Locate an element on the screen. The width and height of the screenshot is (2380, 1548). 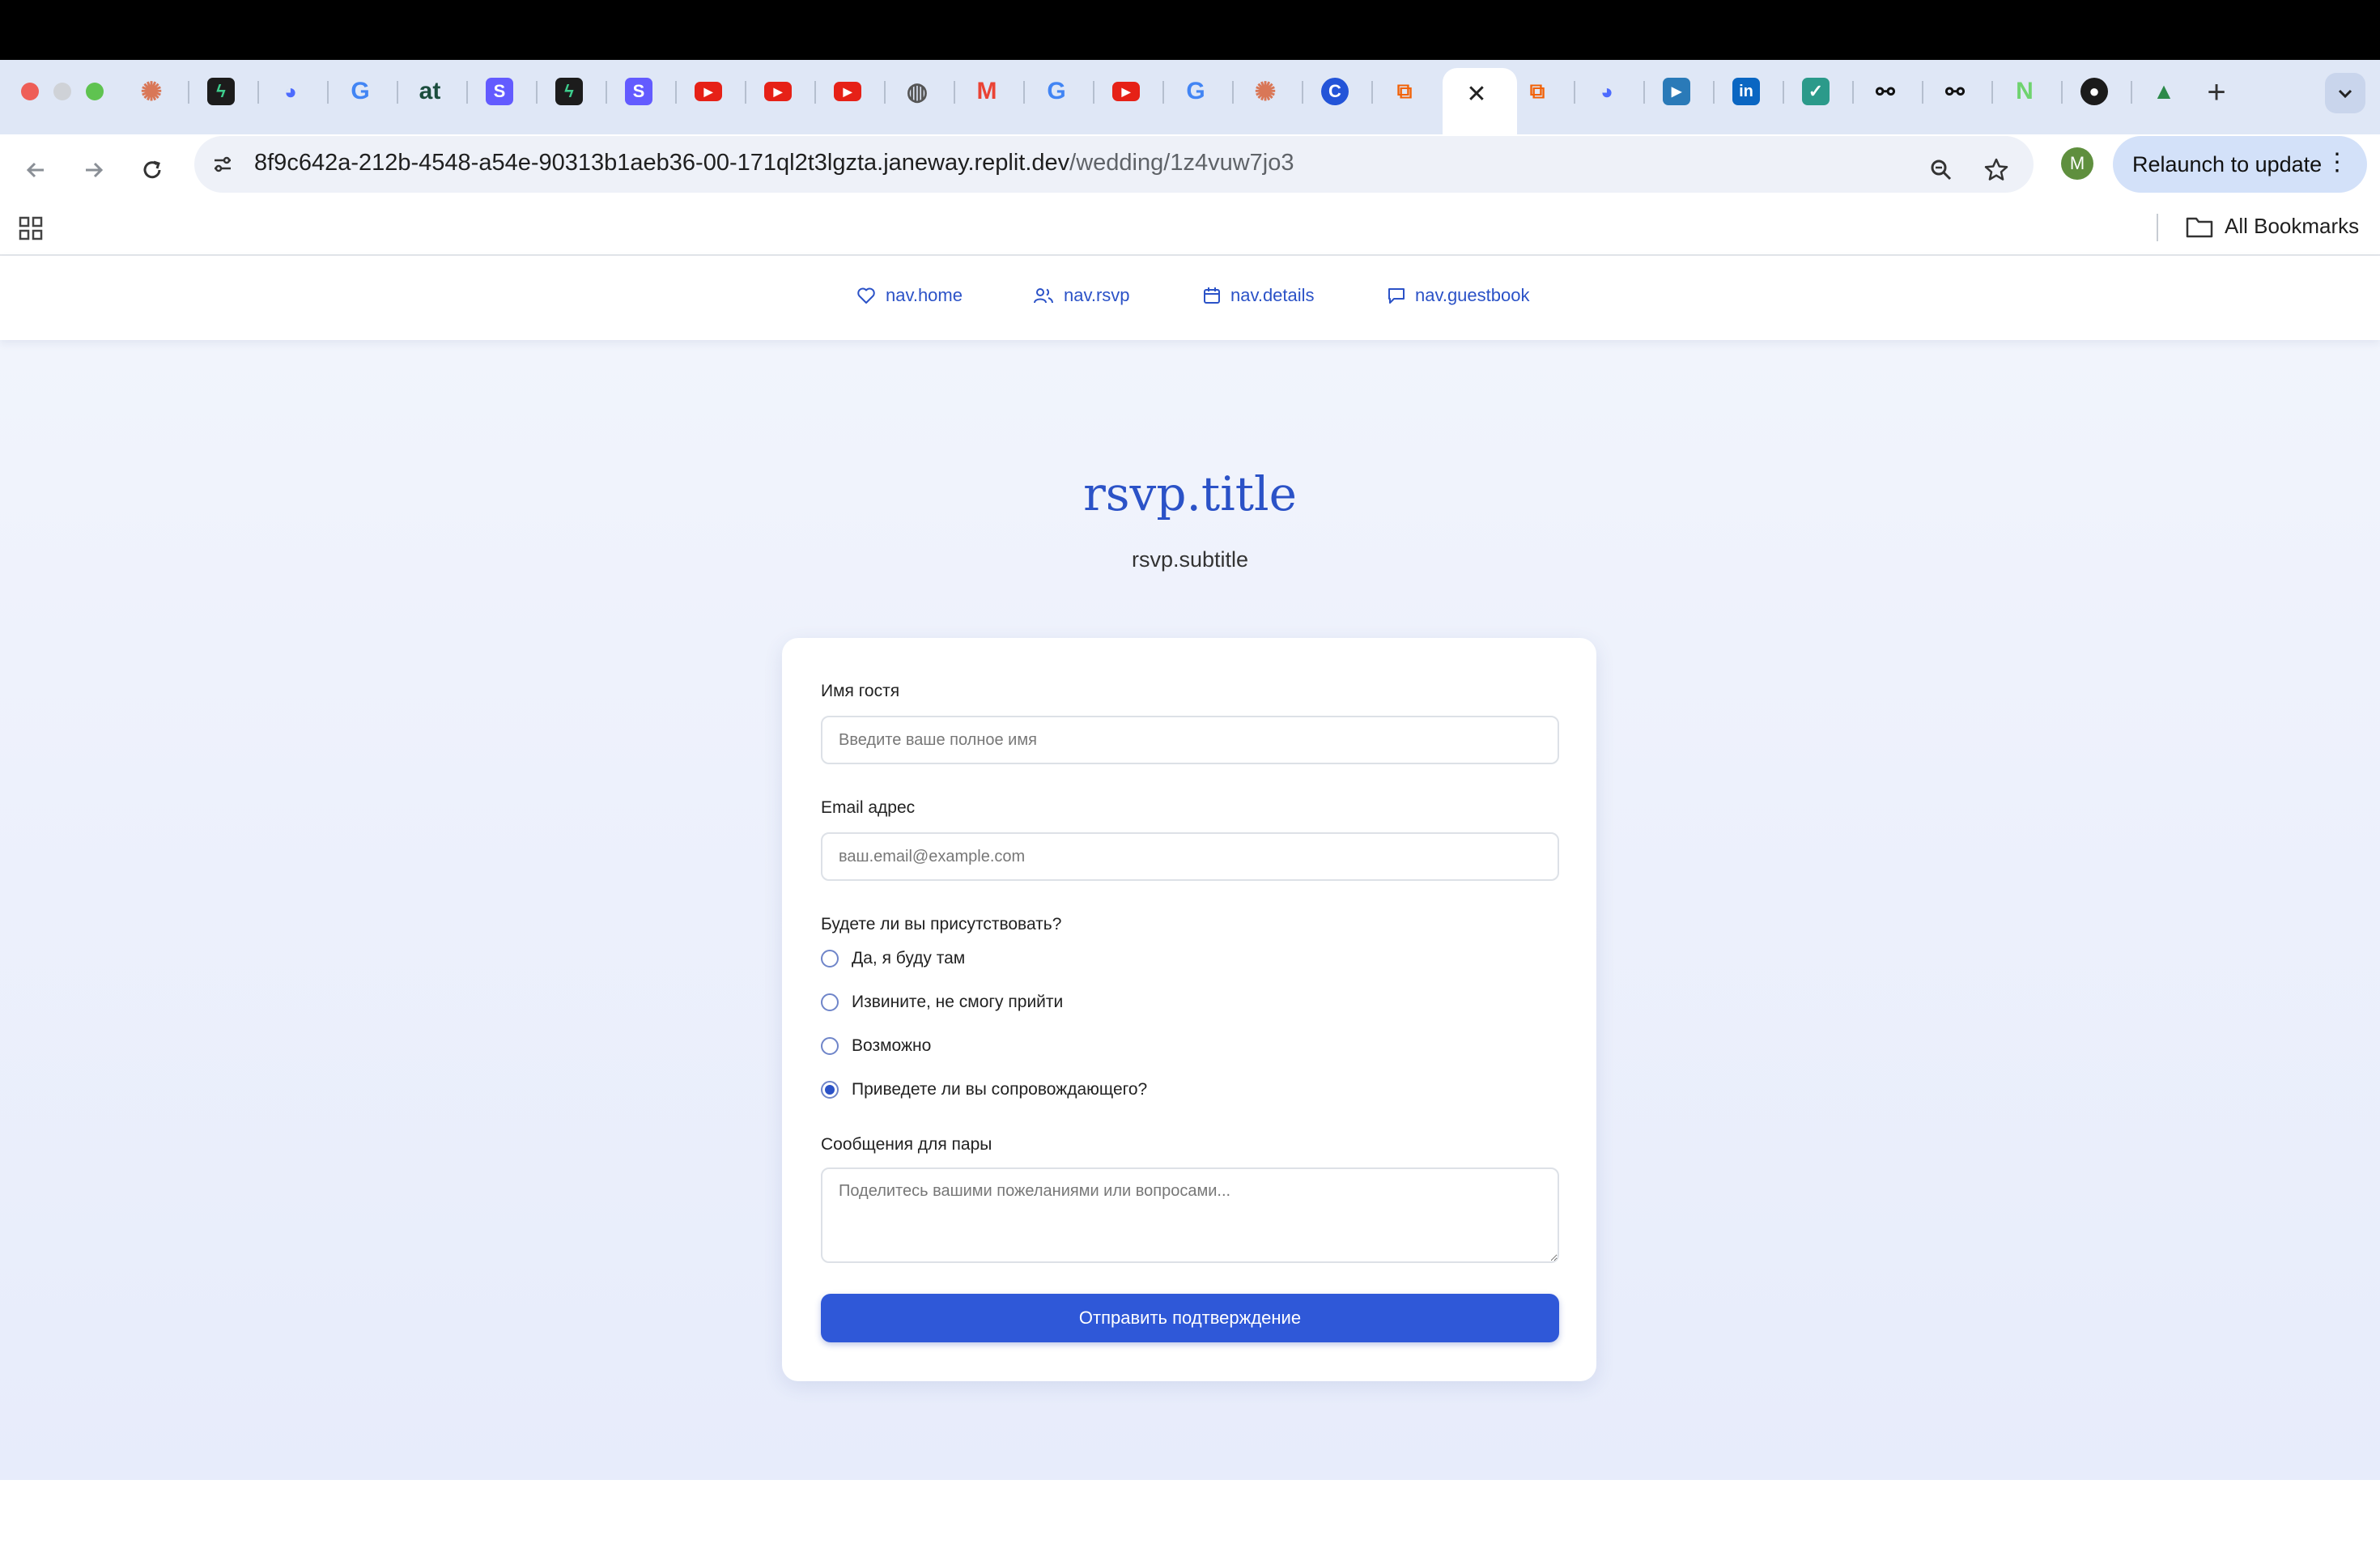
page-title: rsvp.title is located at coordinates (1190, 493).